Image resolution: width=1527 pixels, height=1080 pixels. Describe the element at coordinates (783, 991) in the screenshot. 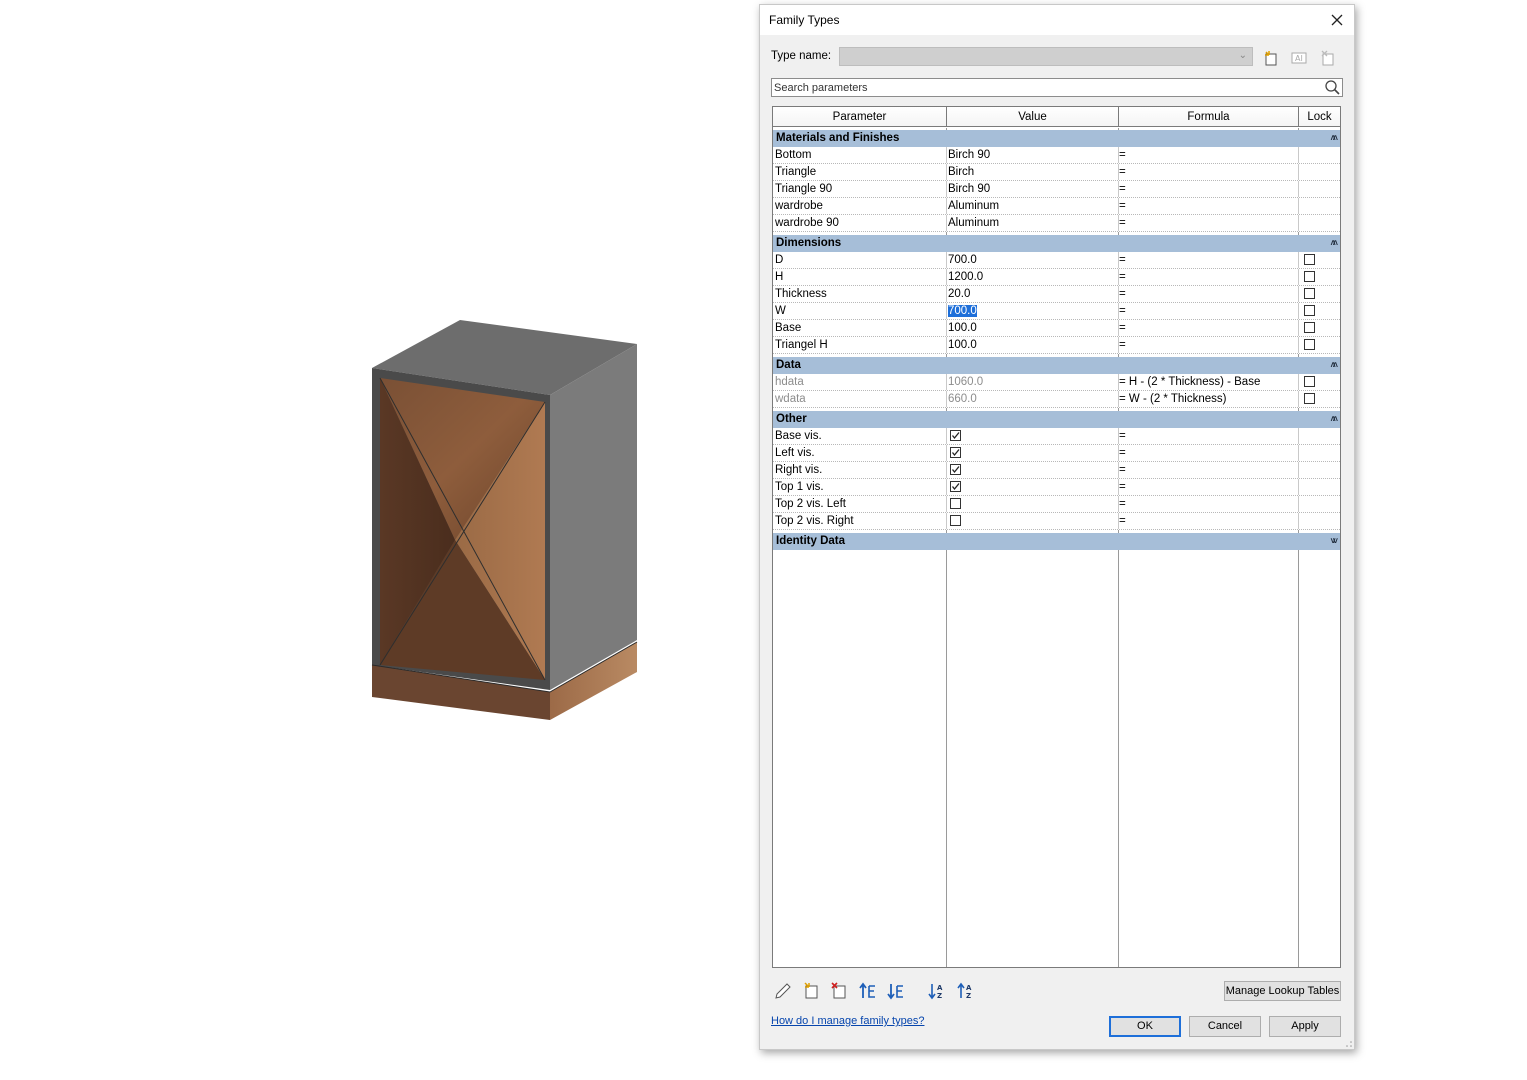

I see `edit-parameter-button` at that location.